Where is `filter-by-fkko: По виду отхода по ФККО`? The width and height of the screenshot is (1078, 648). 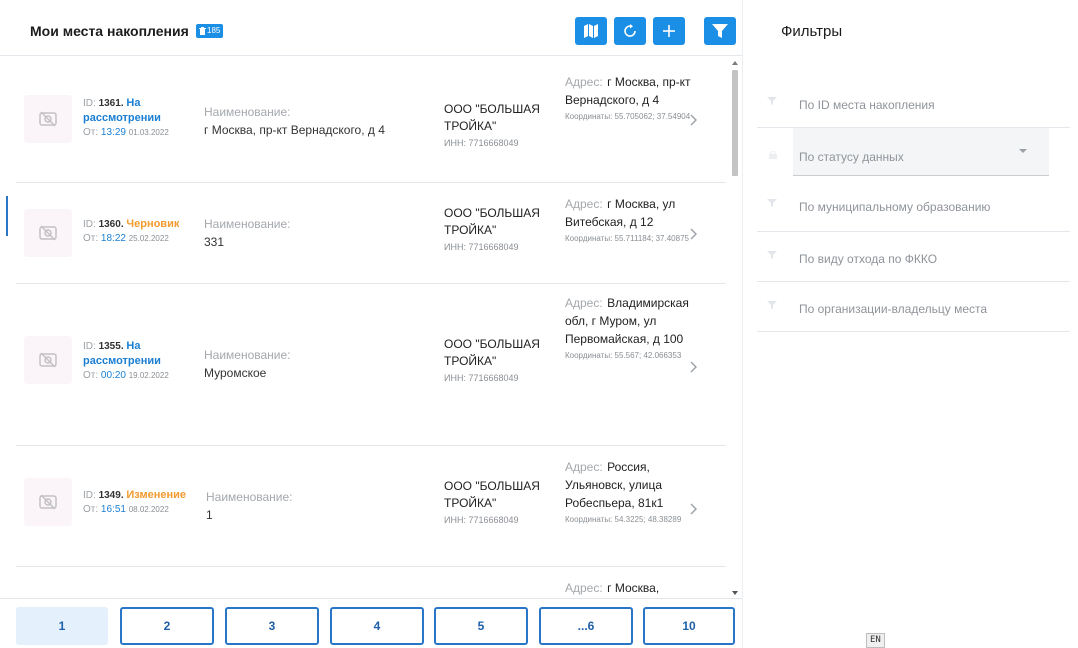 filter-by-fkko: По виду отхода по ФККО is located at coordinates (913, 257).